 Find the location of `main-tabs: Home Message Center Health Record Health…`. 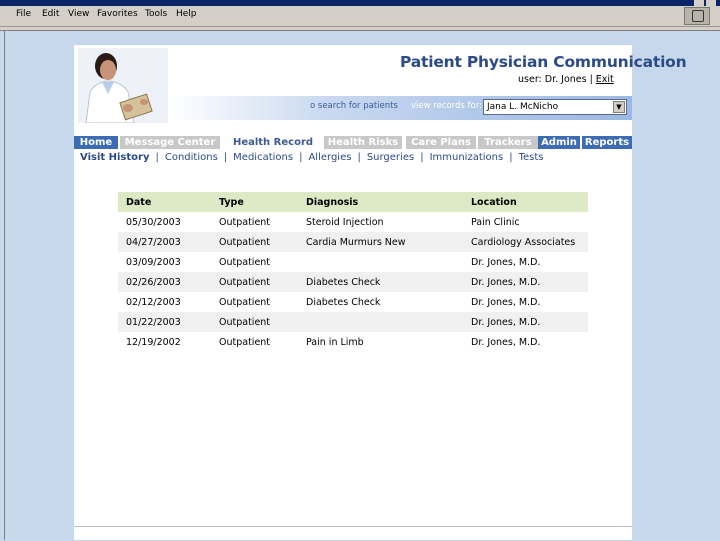

main-tabs: Home Message Center Health Record Health… is located at coordinates (353, 142).